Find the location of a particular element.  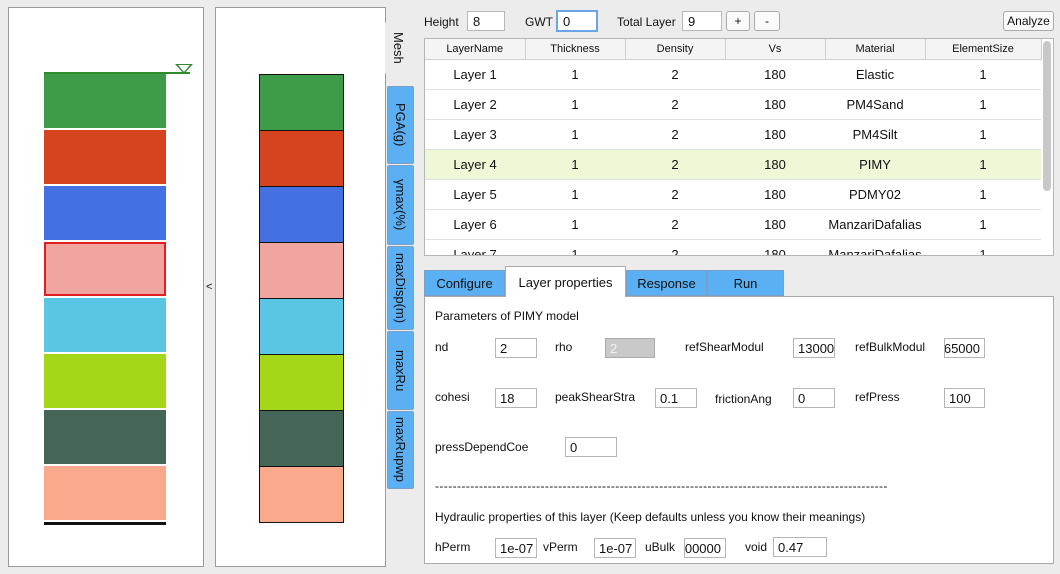

param-input-pressdependcoe: 0 is located at coordinates (591, 447).